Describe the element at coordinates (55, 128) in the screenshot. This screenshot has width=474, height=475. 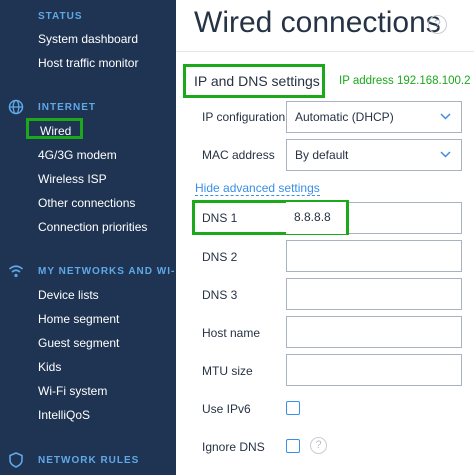
I see `sidebar-item-wired: Wired` at that location.